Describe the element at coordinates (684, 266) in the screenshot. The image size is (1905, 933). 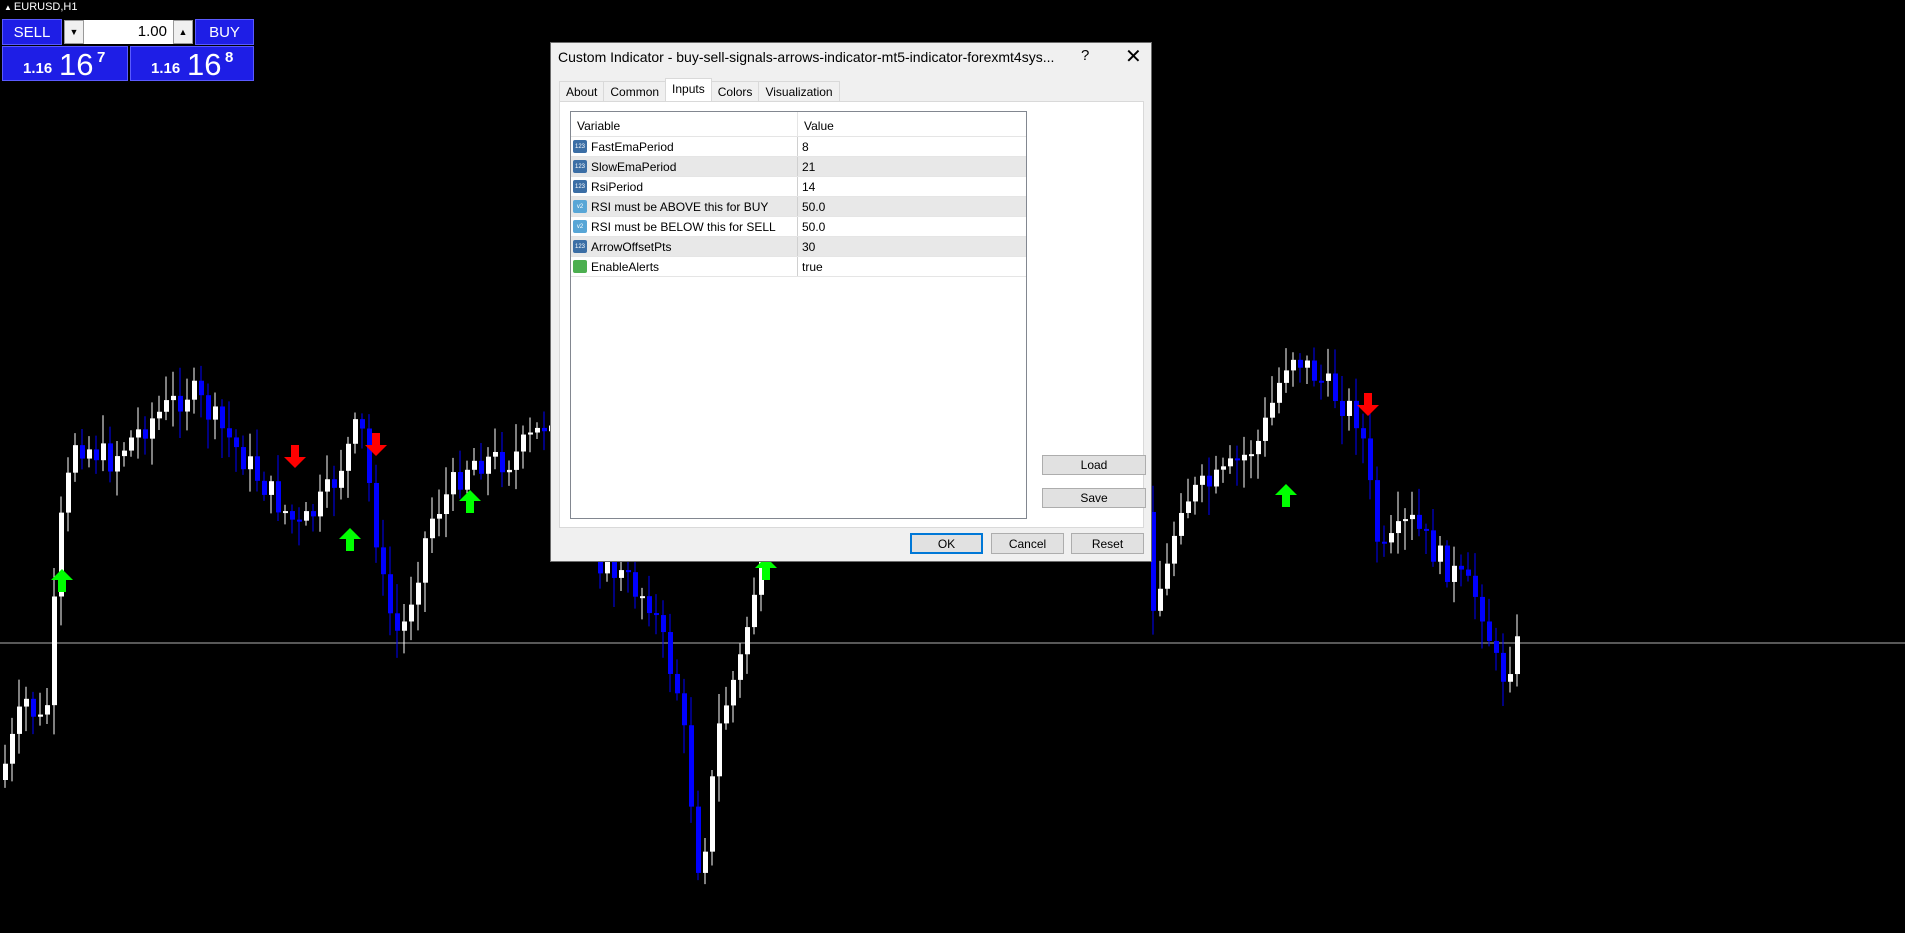
I see `input-variable-cell: EnableAlerts` at that location.